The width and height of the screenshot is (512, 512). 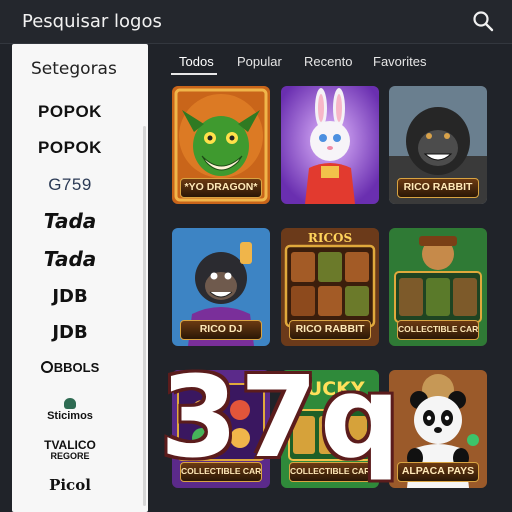 I want to click on tab-todos: Todos, so click(x=196, y=61).